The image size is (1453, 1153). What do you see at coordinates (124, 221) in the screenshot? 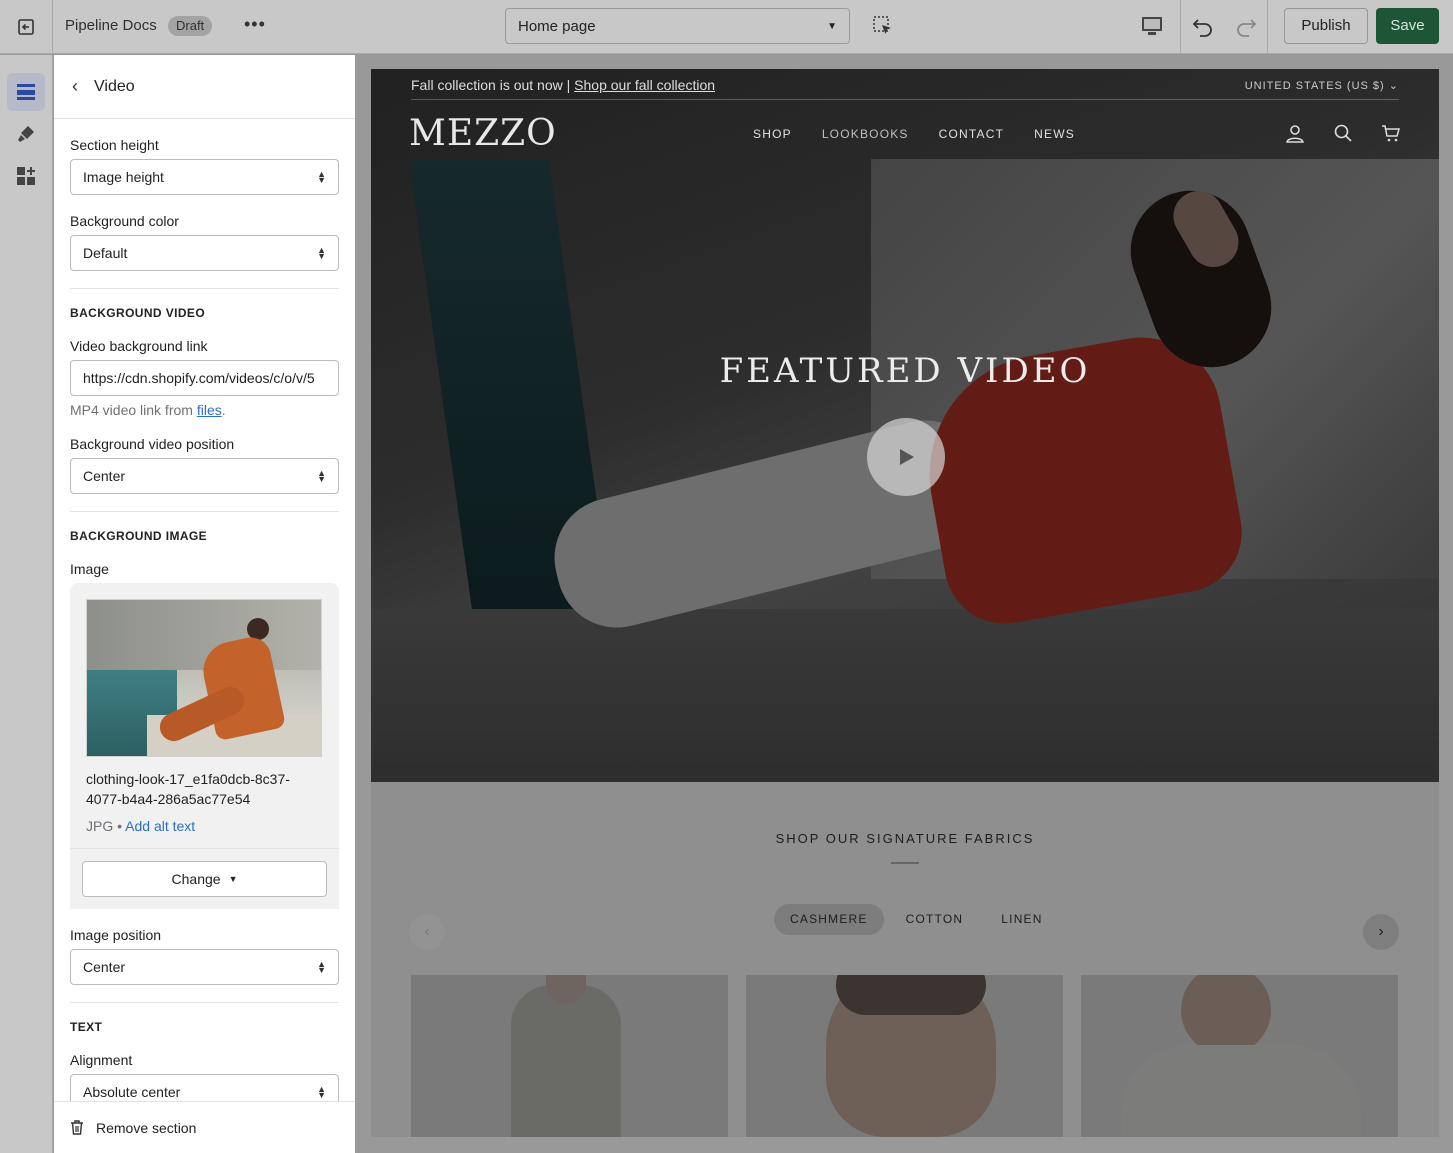
I see `background-color-label: Background color` at bounding box center [124, 221].